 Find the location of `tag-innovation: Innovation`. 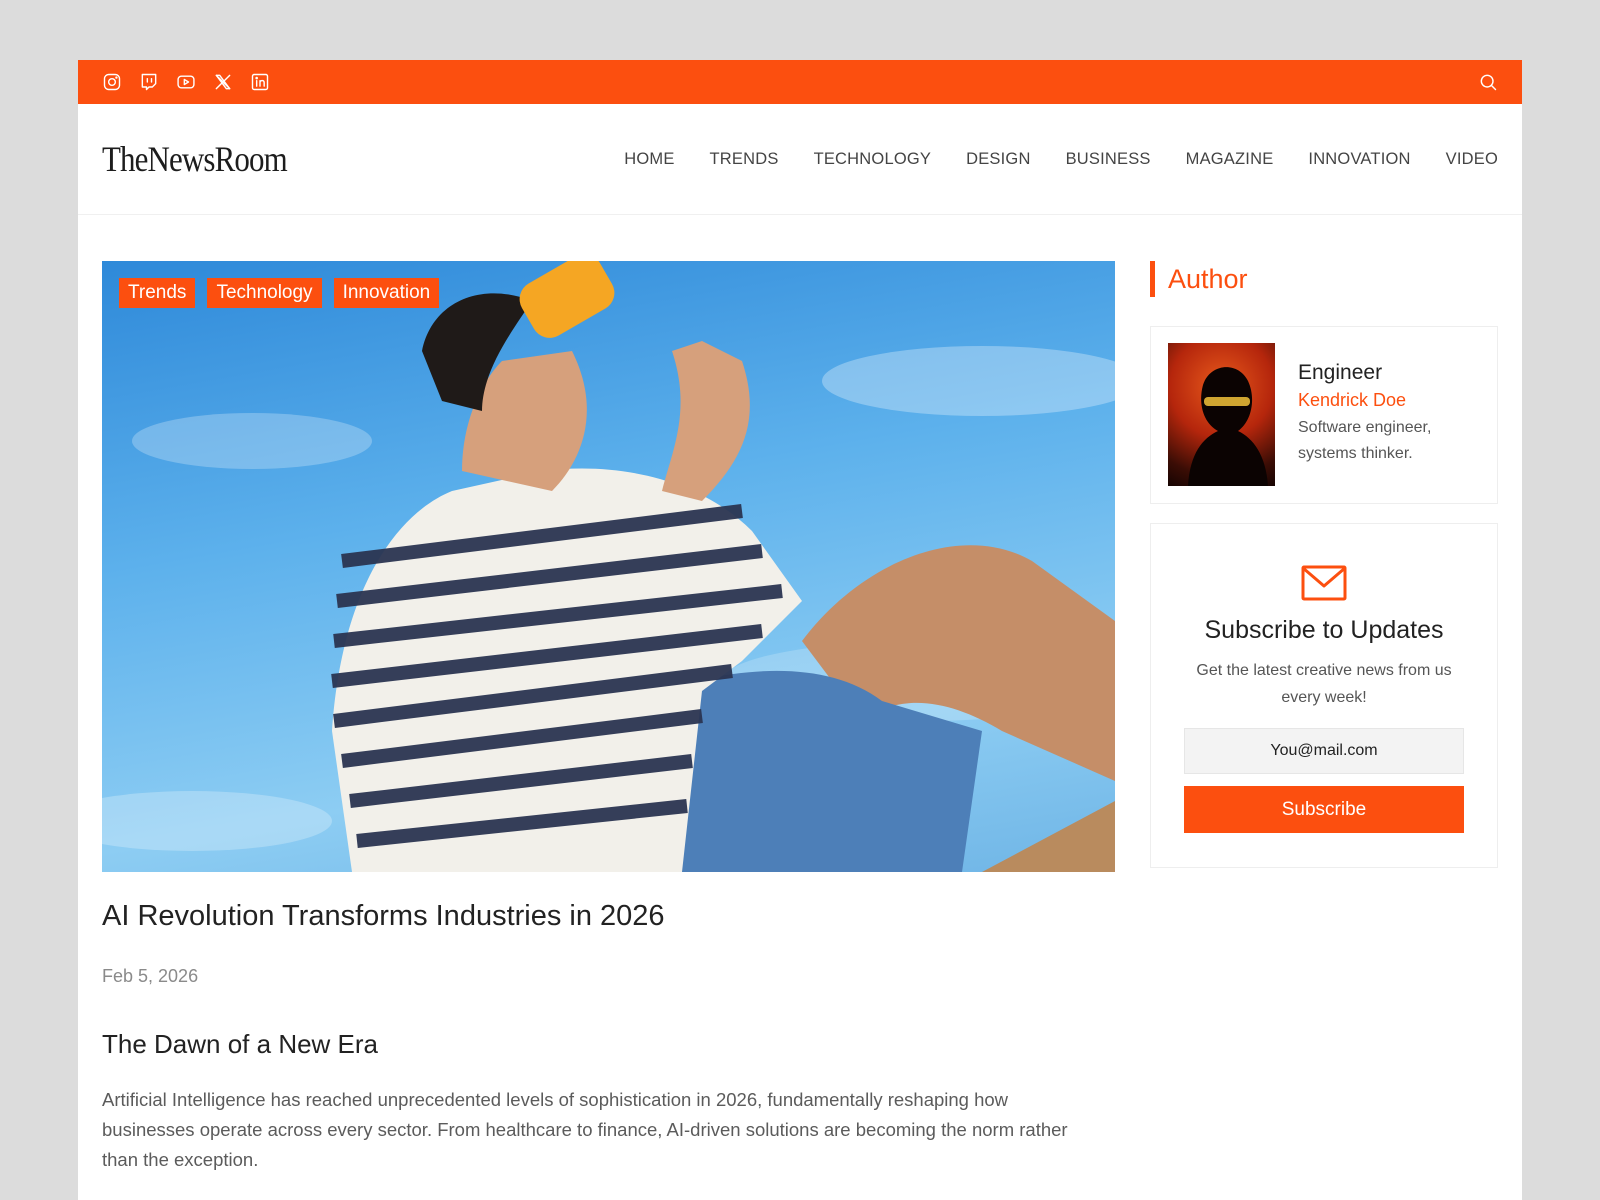

tag-innovation: Innovation is located at coordinates (386, 293).